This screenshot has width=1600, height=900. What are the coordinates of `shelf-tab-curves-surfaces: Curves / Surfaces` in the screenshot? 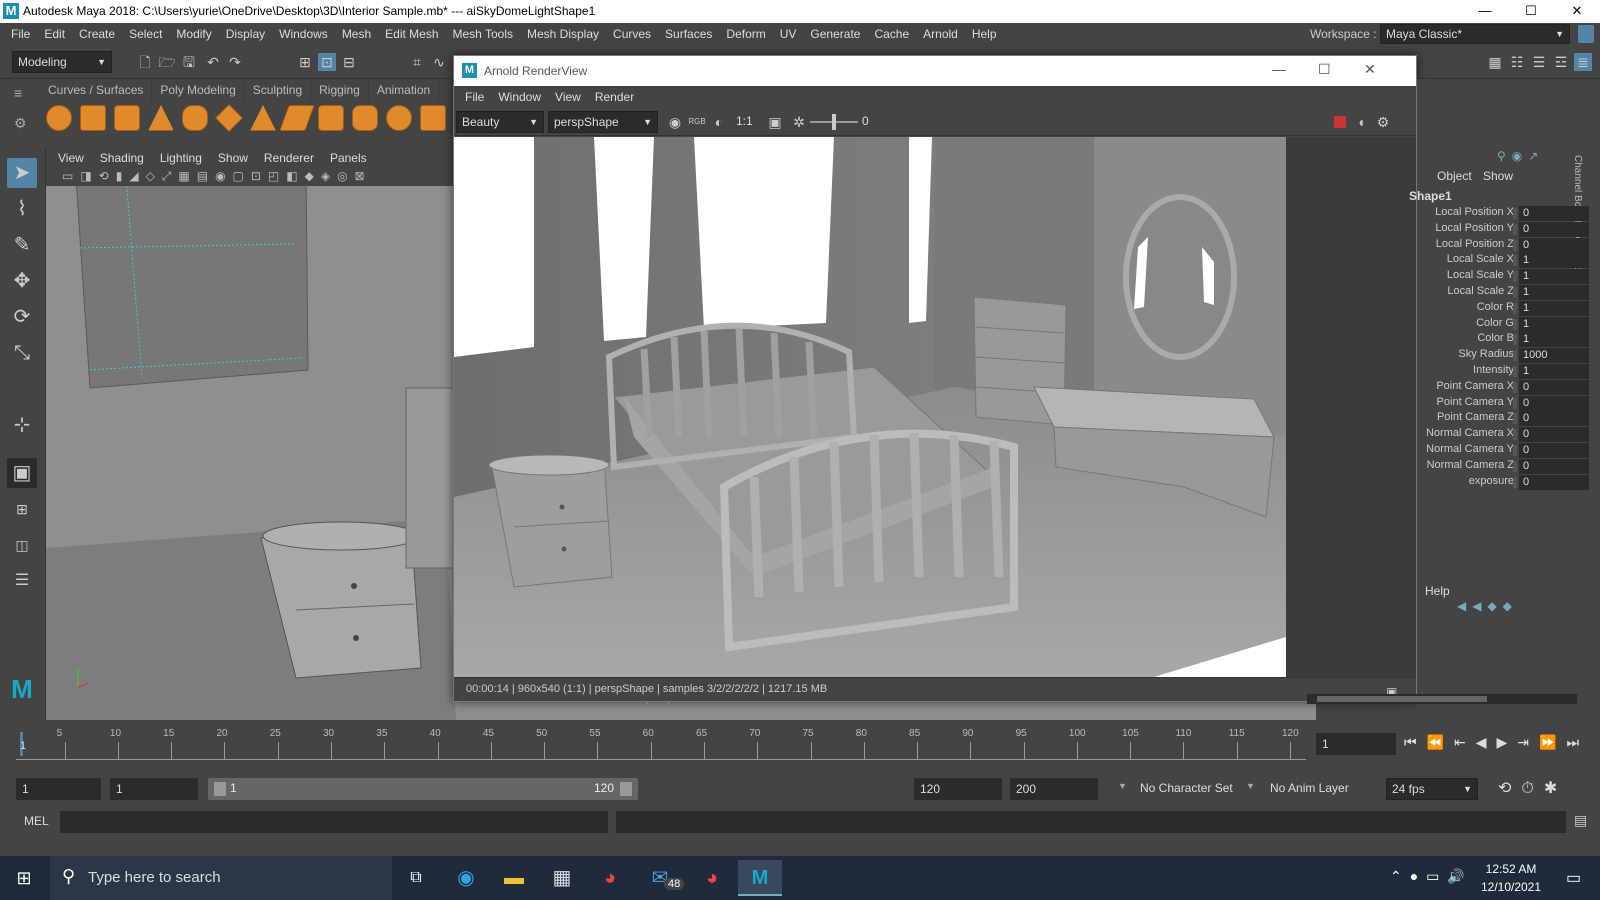 It's located at (96, 90).